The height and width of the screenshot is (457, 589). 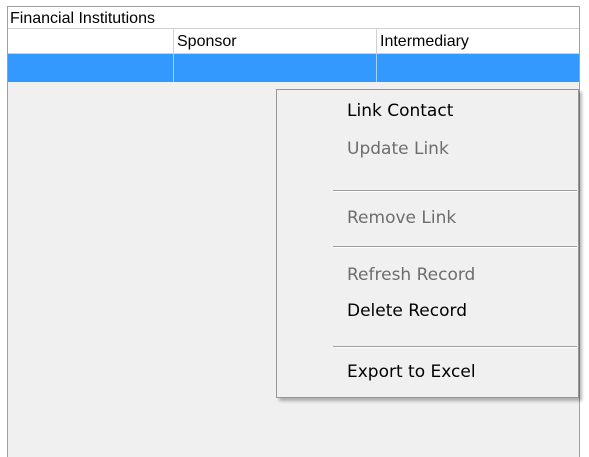 I want to click on band-header: Financial Institutions, so click(x=293, y=18).